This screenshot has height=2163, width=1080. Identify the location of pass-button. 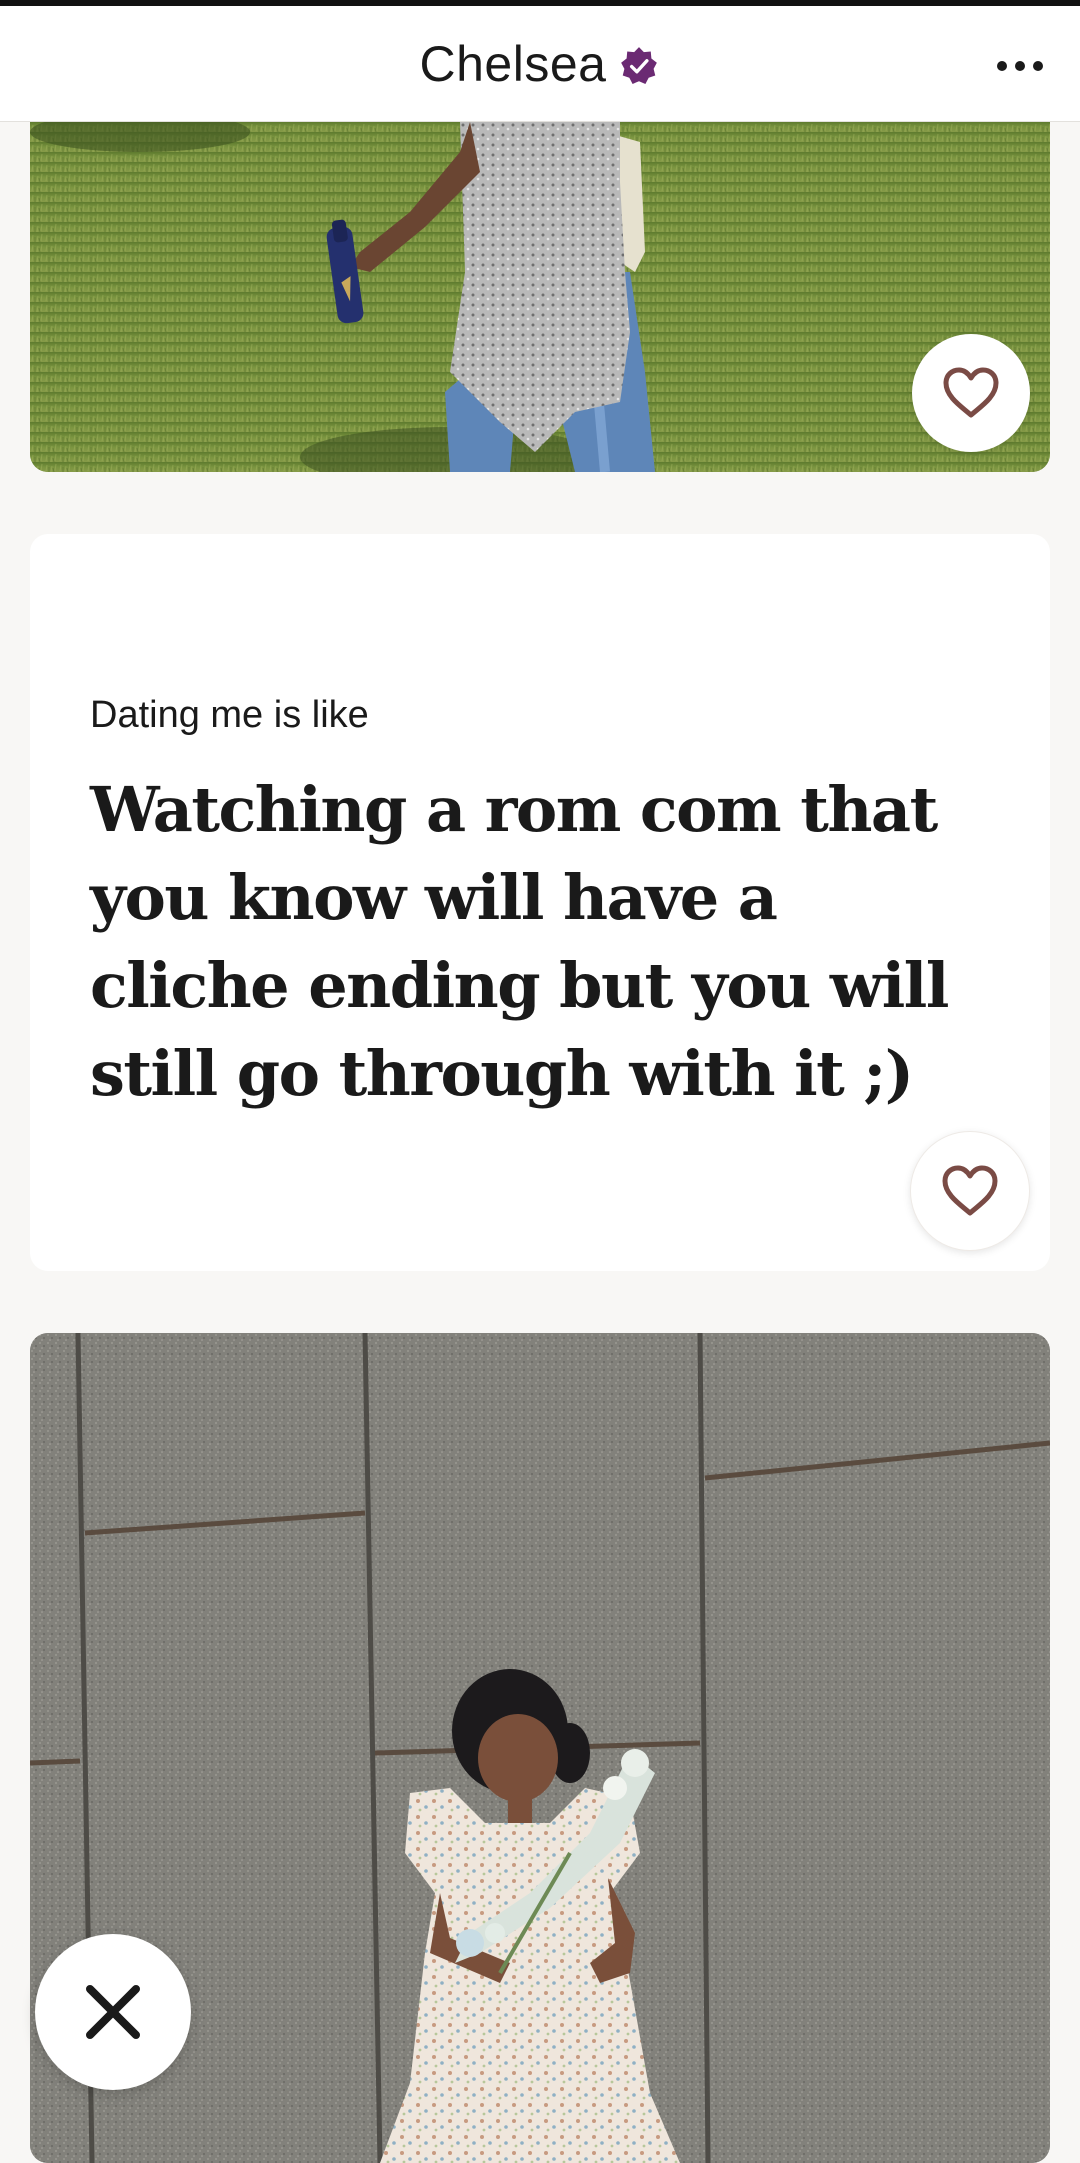
(113, 2012).